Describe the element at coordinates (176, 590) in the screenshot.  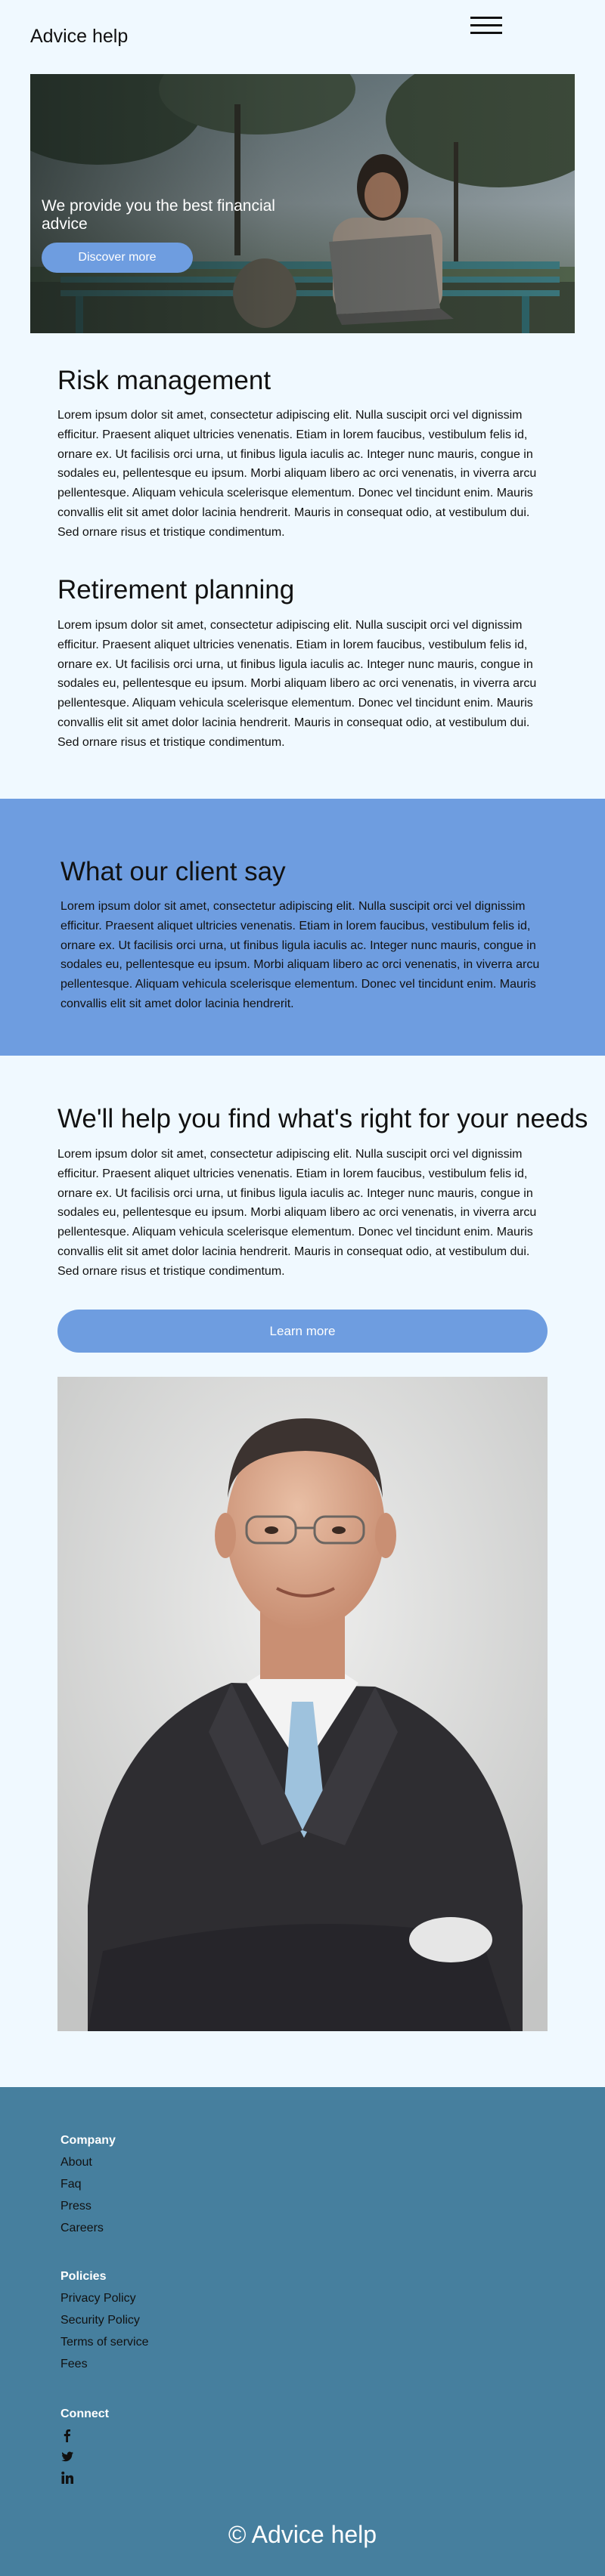
I see `section-title-retirement-planning: Retirement planning` at that location.